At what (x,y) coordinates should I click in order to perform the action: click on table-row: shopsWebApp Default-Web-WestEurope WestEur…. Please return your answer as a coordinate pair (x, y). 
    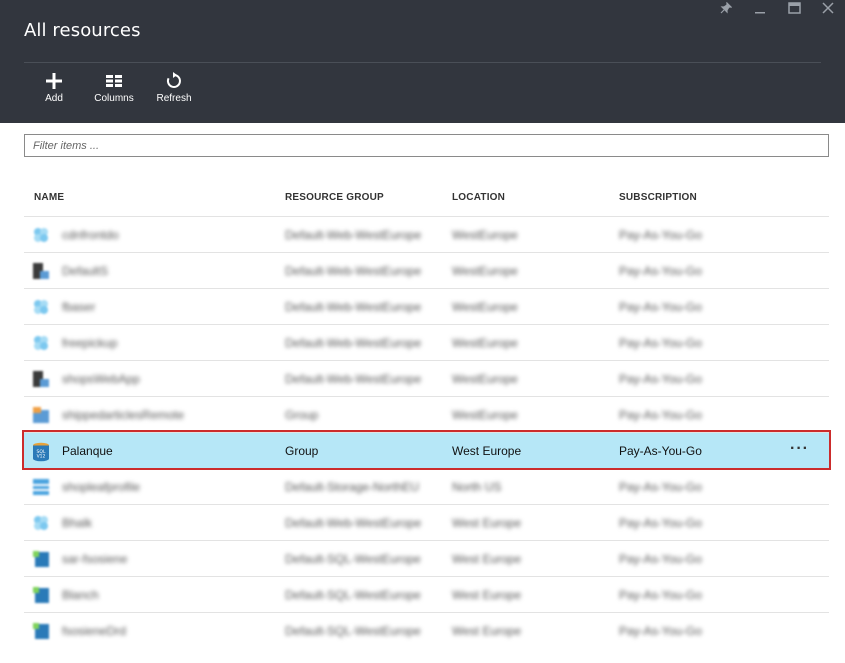
    Looking at the image, I should click on (426, 378).